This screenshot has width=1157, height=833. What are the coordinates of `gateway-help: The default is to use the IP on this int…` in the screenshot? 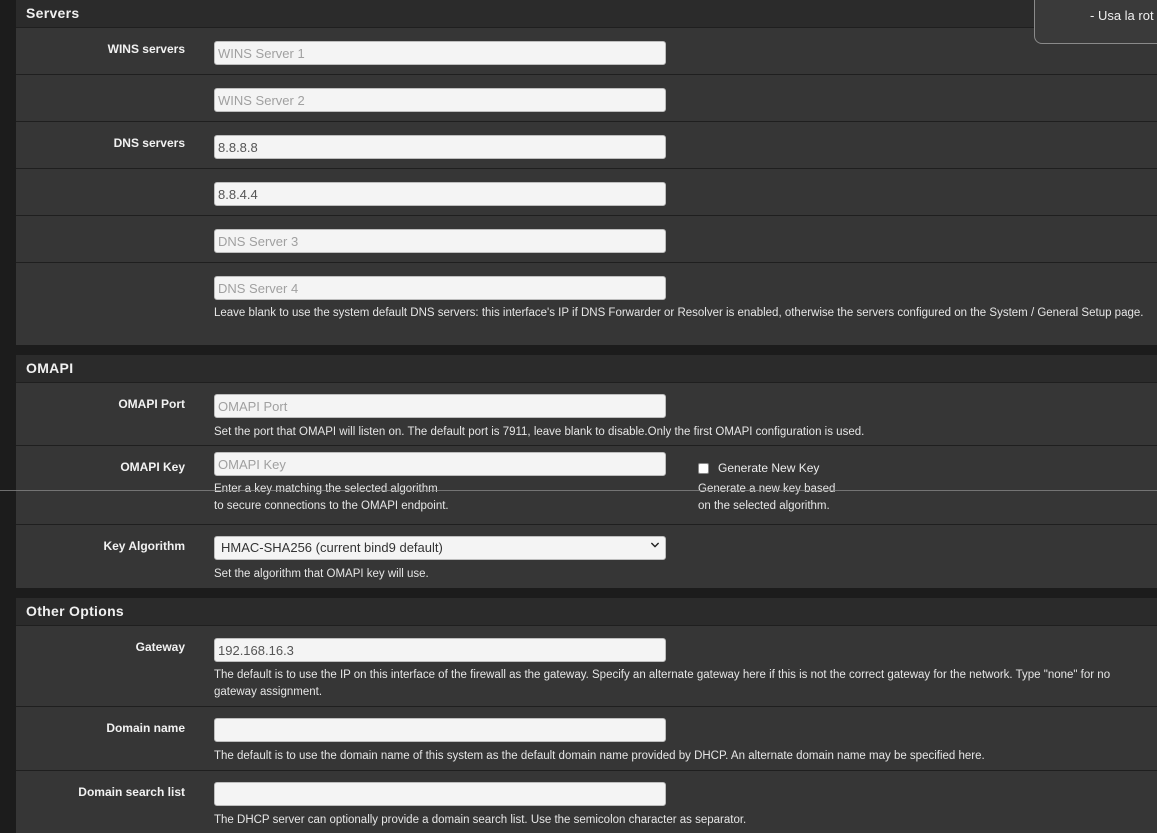 It's located at (662, 683).